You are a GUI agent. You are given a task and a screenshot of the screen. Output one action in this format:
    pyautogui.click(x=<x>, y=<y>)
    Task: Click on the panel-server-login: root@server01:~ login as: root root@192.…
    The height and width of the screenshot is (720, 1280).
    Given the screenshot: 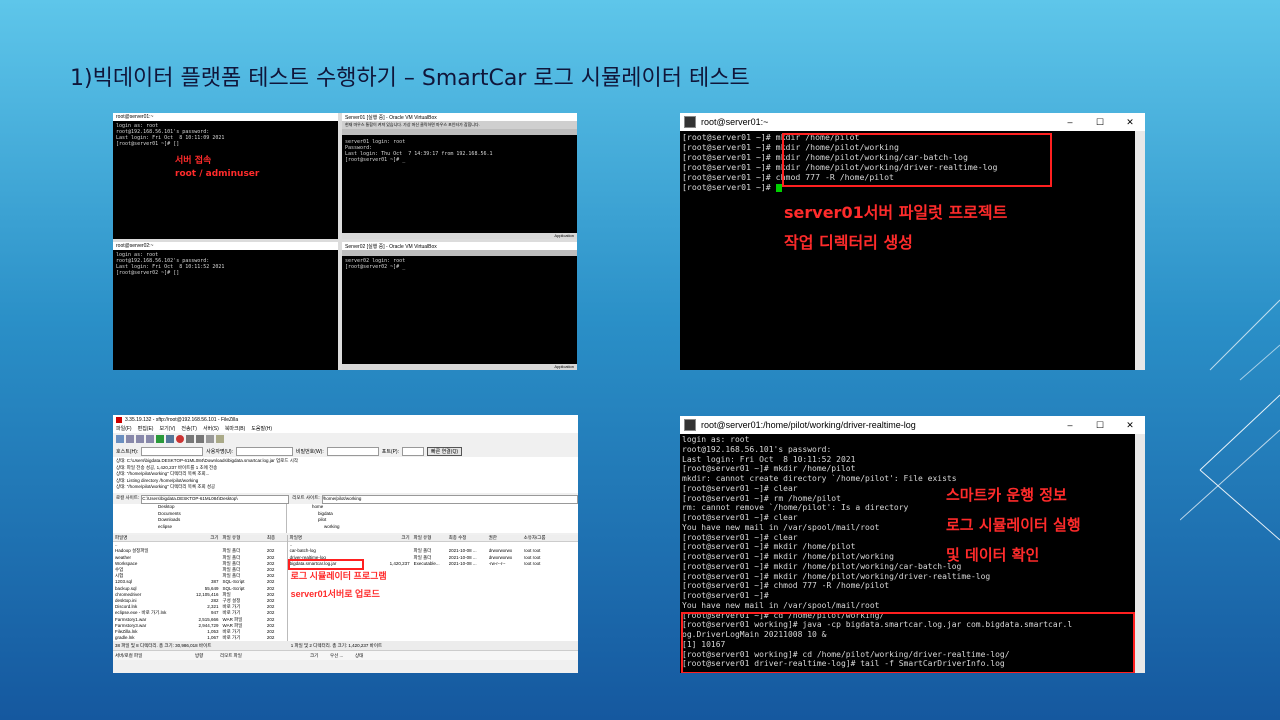 What is the action you would take?
    pyautogui.click(x=345, y=241)
    